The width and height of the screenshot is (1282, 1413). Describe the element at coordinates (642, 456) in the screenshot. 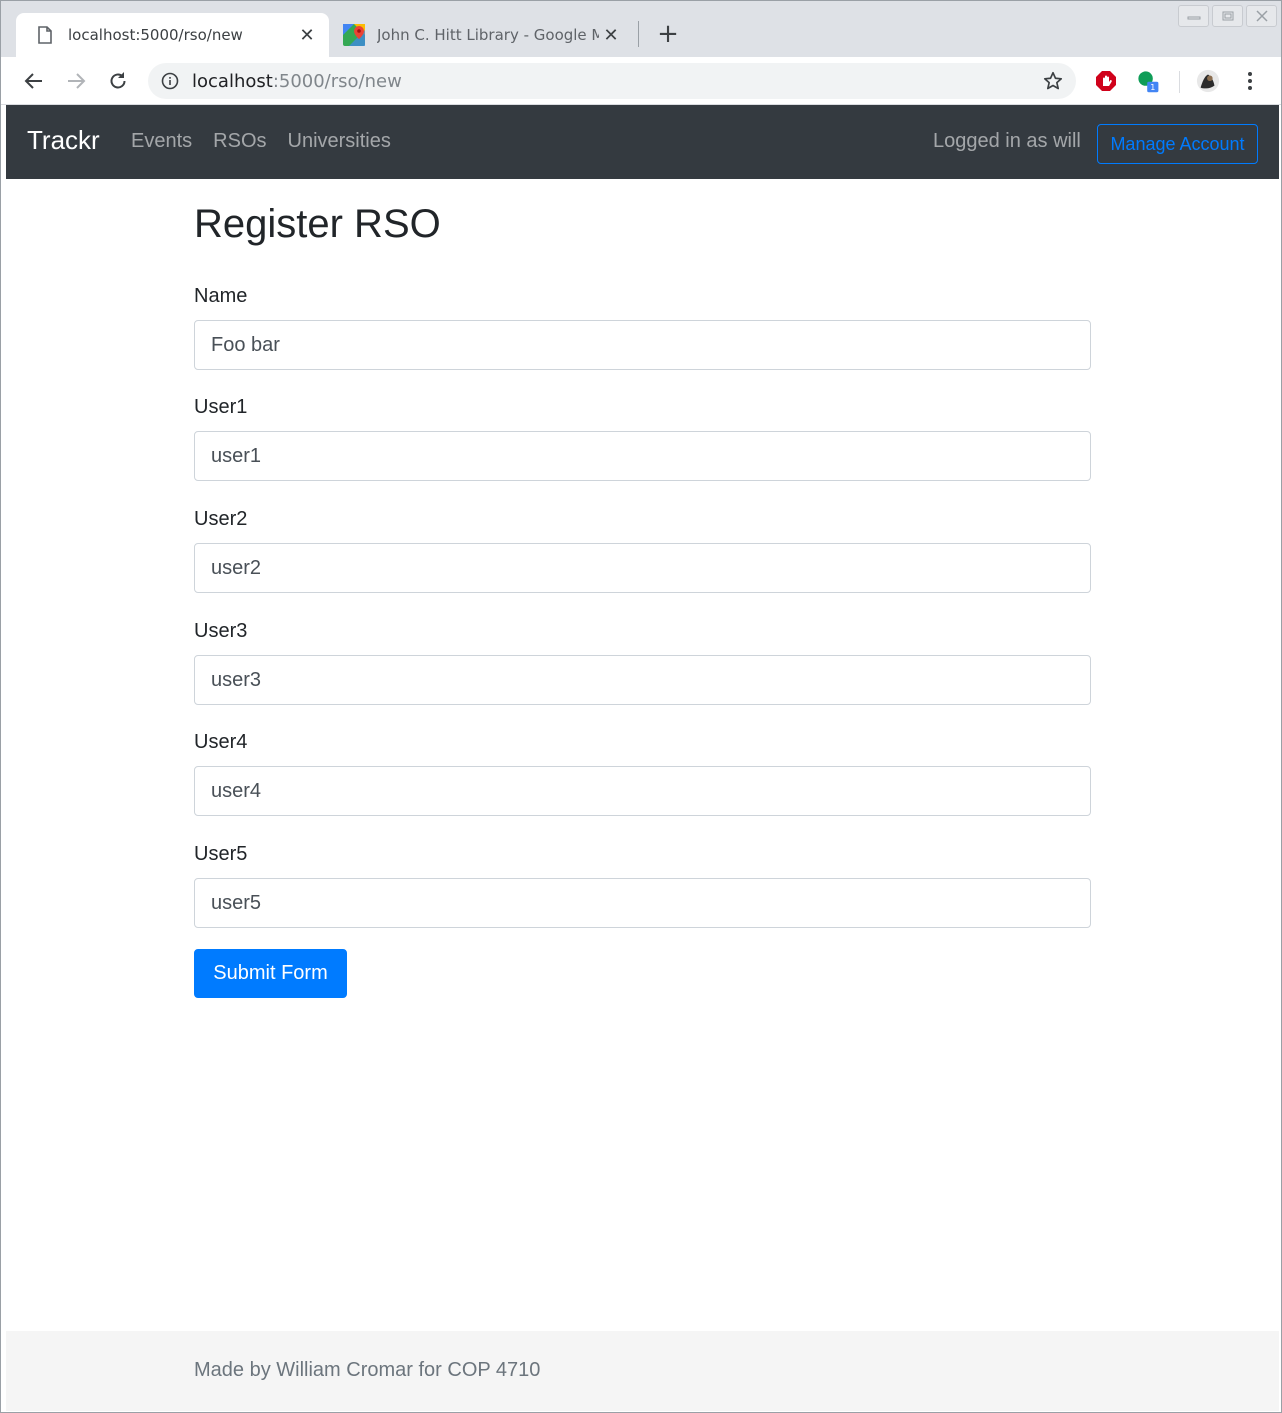

I see `user1-input` at that location.